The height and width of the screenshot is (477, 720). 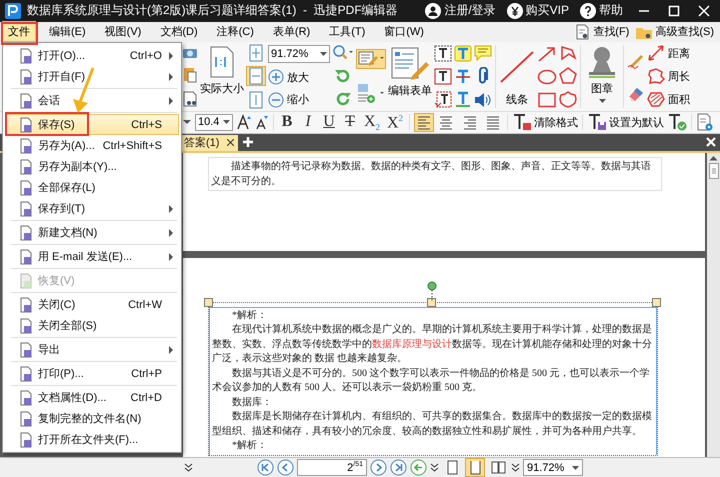 What do you see at coordinates (443, 76) in the screenshot?
I see `text-field-icon` at bounding box center [443, 76].